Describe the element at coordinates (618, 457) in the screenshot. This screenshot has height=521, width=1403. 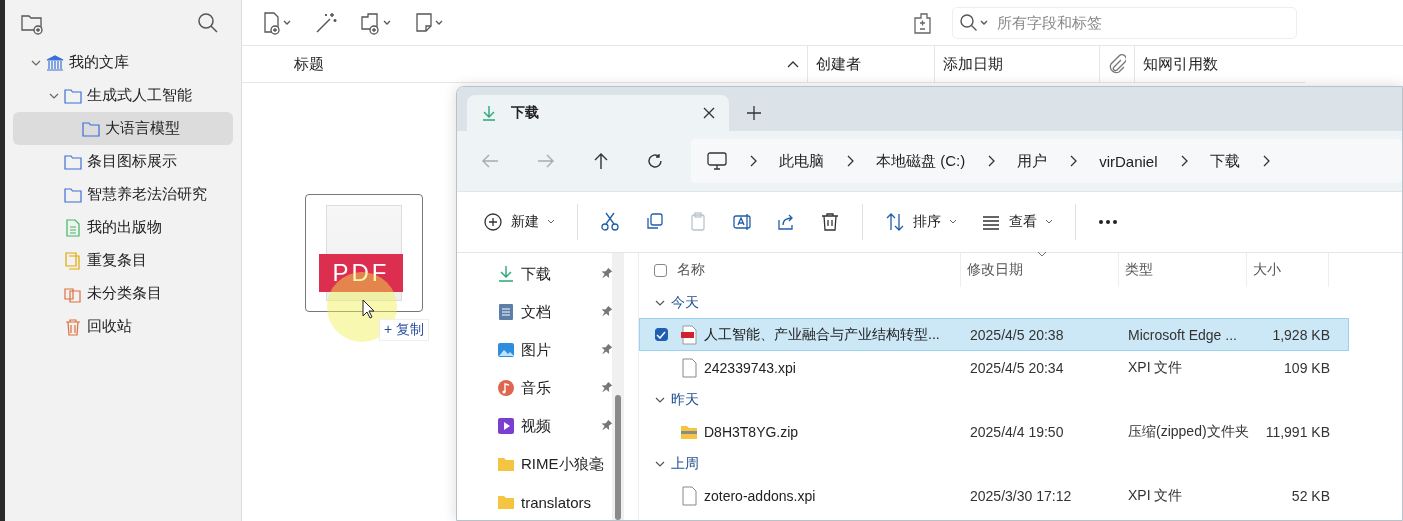
I see `scrollbar-thumb` at that location.